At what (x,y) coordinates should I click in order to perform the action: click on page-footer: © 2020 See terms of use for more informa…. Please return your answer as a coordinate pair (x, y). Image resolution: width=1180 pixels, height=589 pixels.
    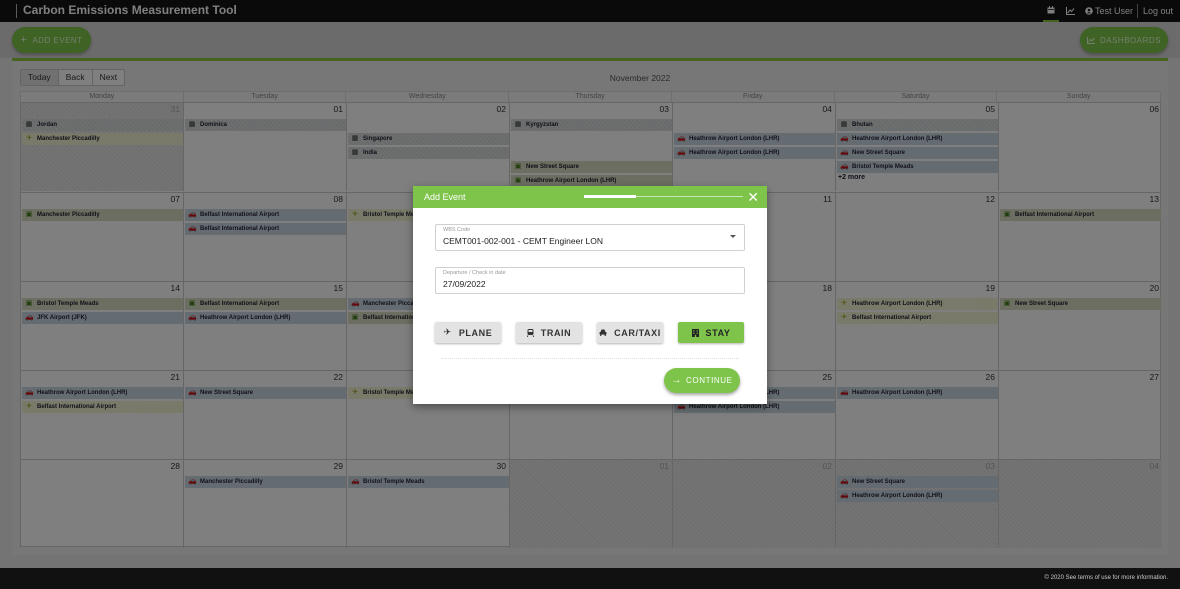
    Looking at the image, I should click on (590, 578).